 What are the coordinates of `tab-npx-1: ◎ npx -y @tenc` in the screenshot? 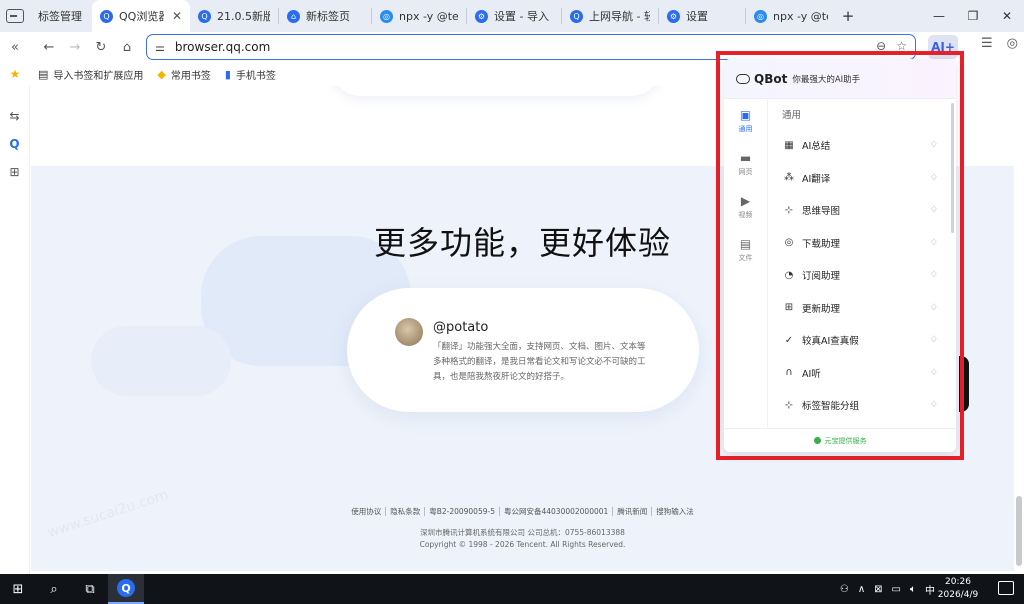 It's located at (419, 16).